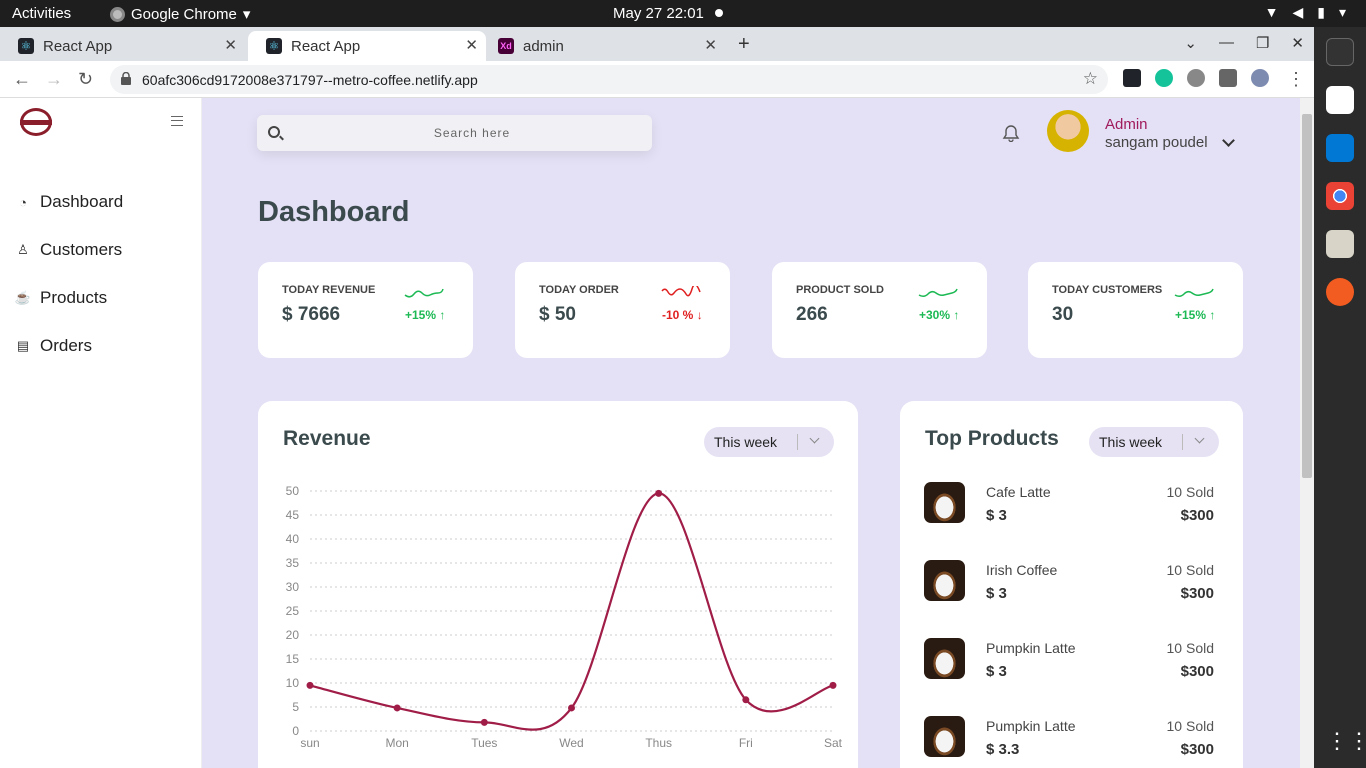 Image resolution: width=1366 pixels, height=768 pixels. Describe the element at coordinates (180, 14) in the screenshot. I see `app-menu: Google Chrome ▾` at that location.